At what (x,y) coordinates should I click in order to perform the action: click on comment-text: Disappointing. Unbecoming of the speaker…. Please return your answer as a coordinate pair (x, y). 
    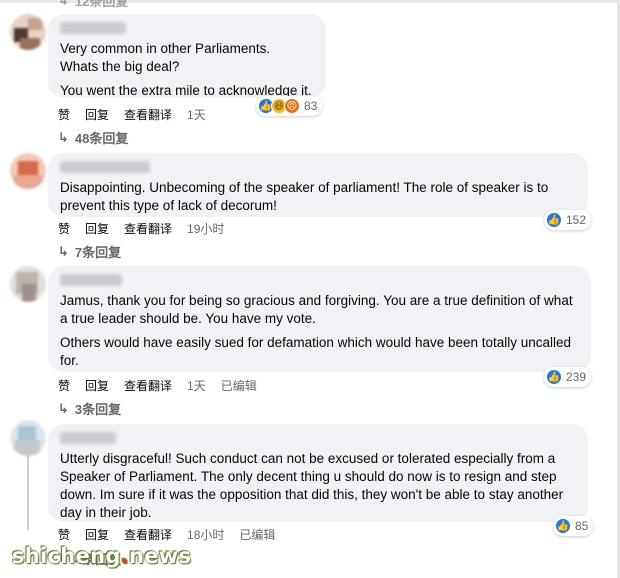
    Looking at the image, I should click on (304, 196).